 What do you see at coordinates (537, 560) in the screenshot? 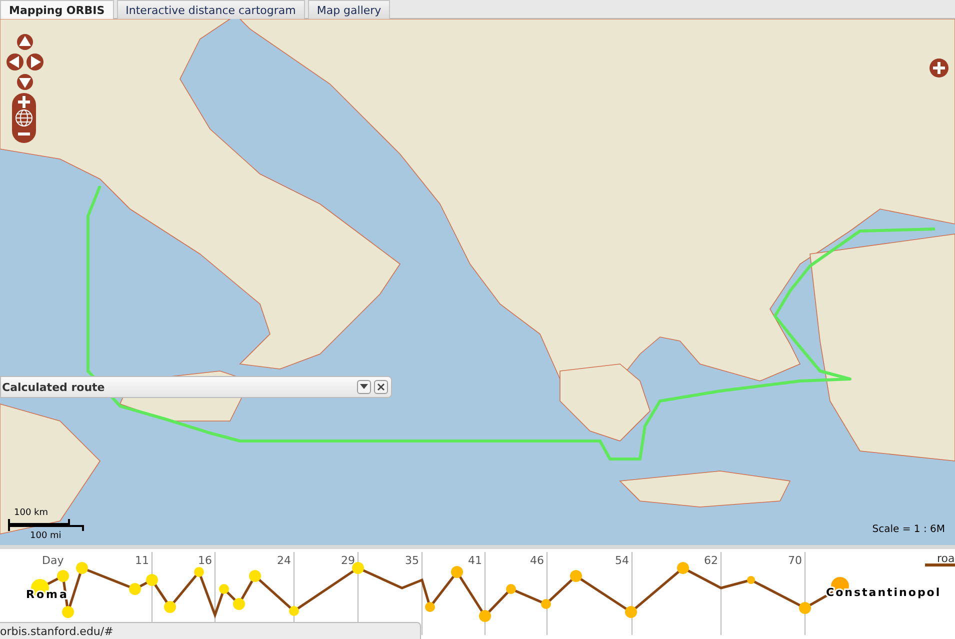
I see `day-label: 46` at bounding box center [537, 560].